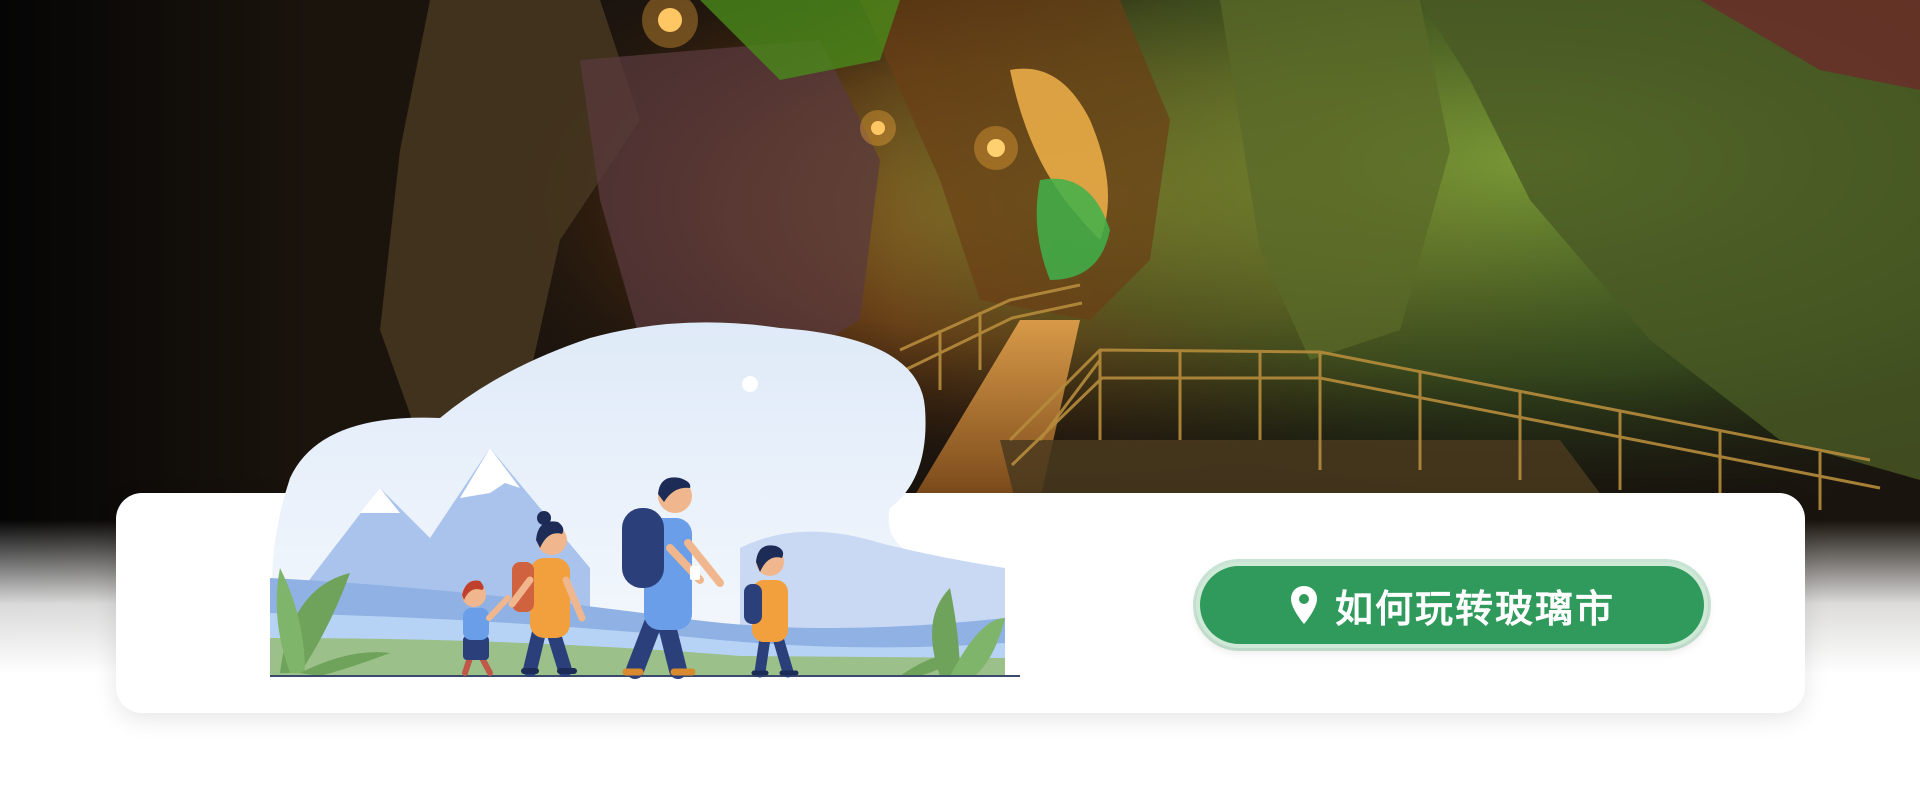 Image resolution: width=1920 pixels, height=800 pixels. What do you see at coordinates (1303, 605) in the screenshot?
I see `map-pin-icon` at bounding box center [1303, 605].